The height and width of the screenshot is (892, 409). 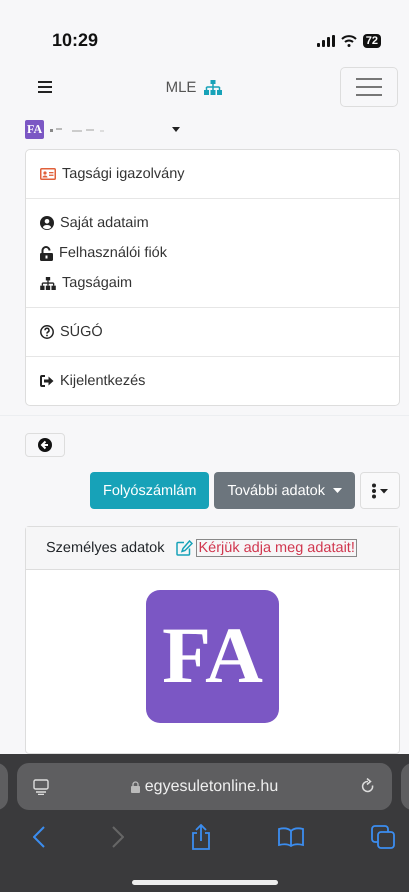 I want to click on more-options-button, so click(x=380, y=490).